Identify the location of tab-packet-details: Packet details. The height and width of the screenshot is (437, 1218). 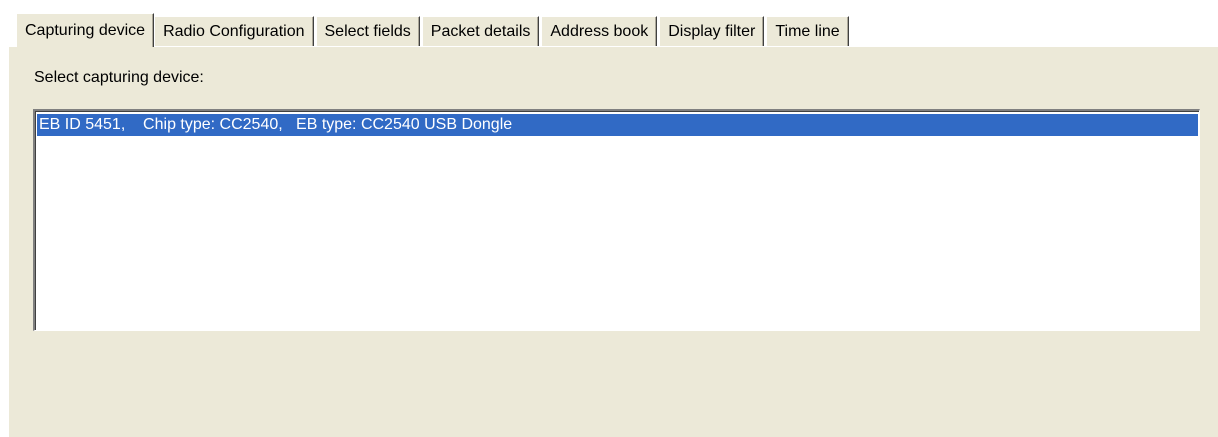
(480, 31).